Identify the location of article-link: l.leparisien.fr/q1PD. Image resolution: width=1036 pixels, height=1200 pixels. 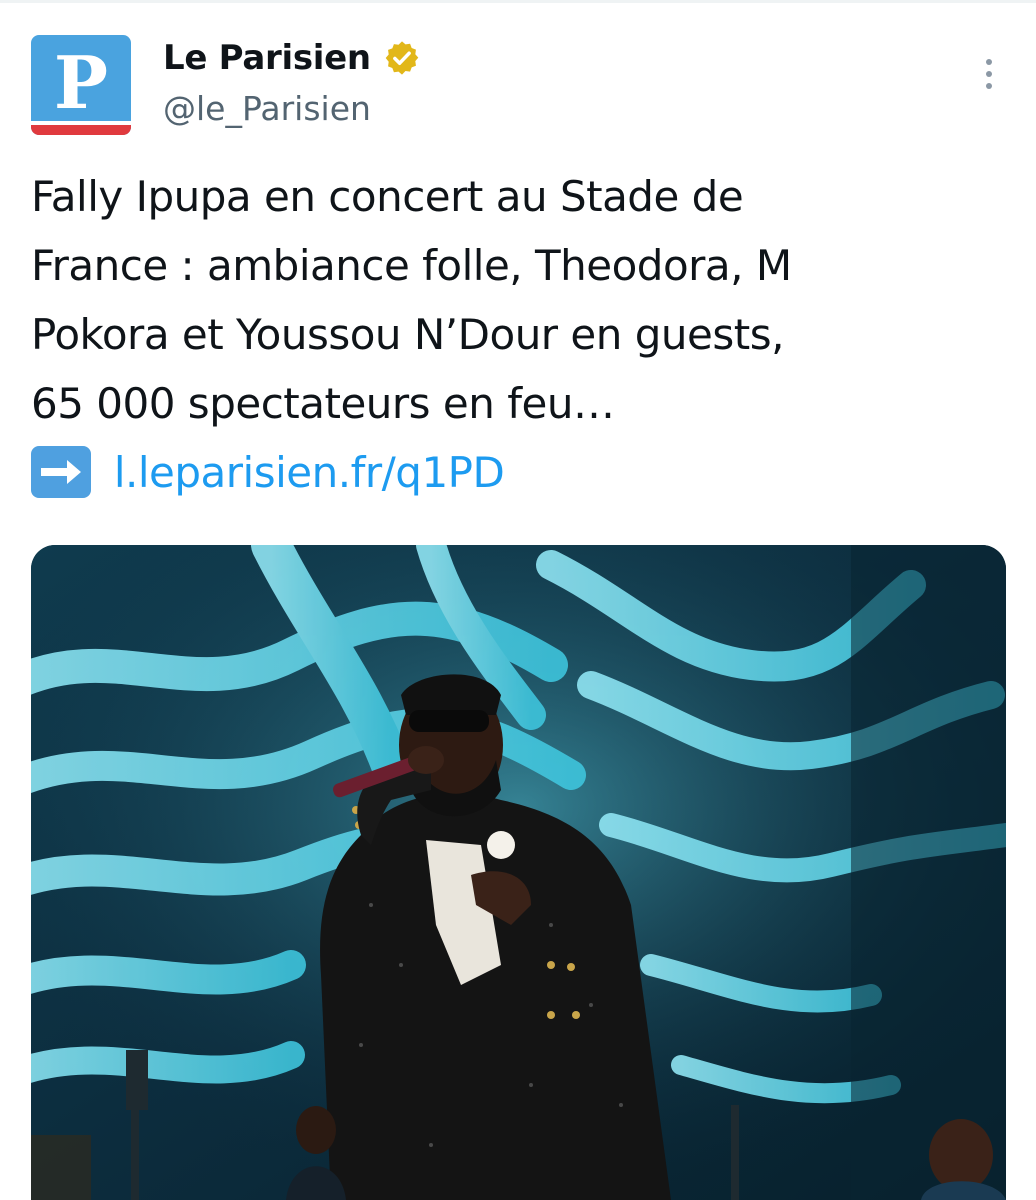
(309, 472).